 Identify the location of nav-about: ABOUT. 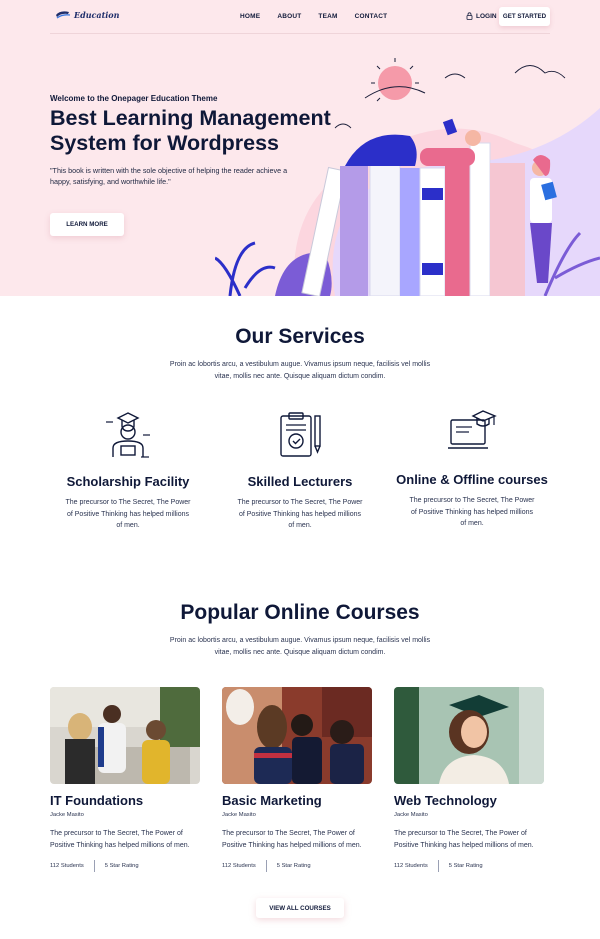
(289, 16).